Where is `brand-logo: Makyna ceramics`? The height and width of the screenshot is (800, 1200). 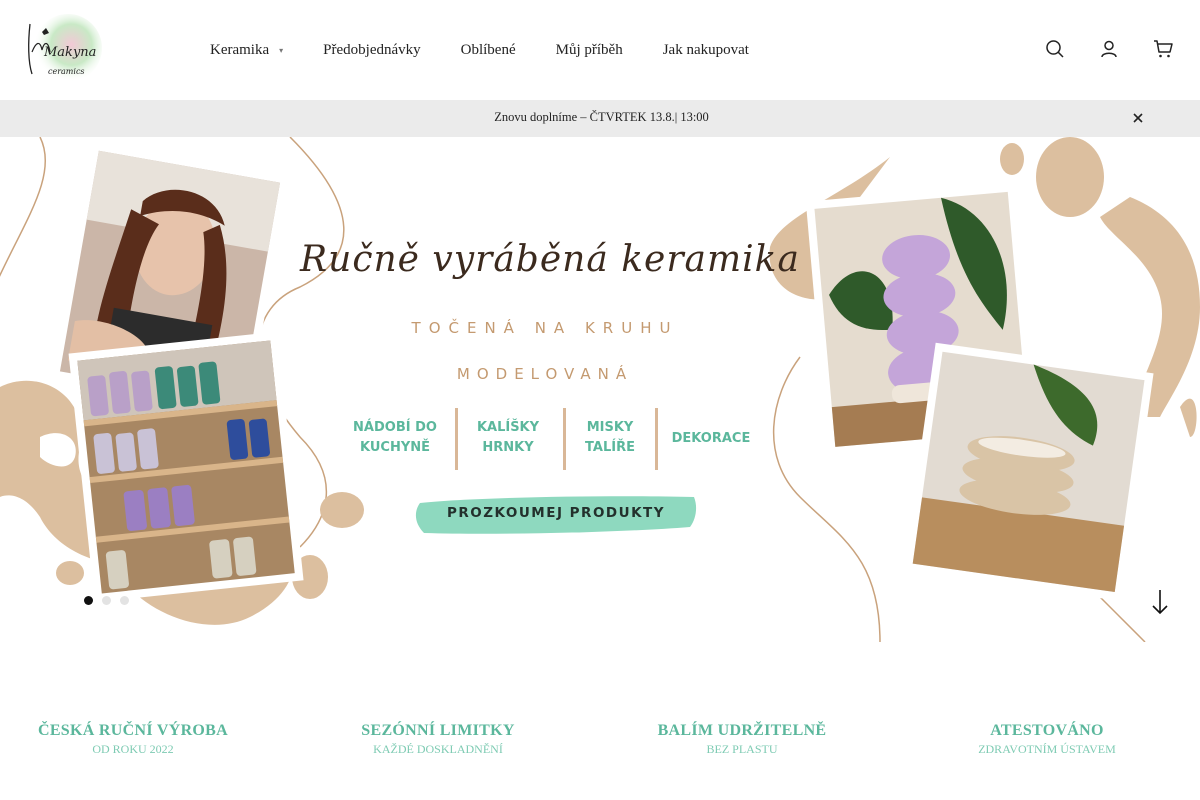
brand-logo: Makyna ceramics is located at coordinates (65, 50).